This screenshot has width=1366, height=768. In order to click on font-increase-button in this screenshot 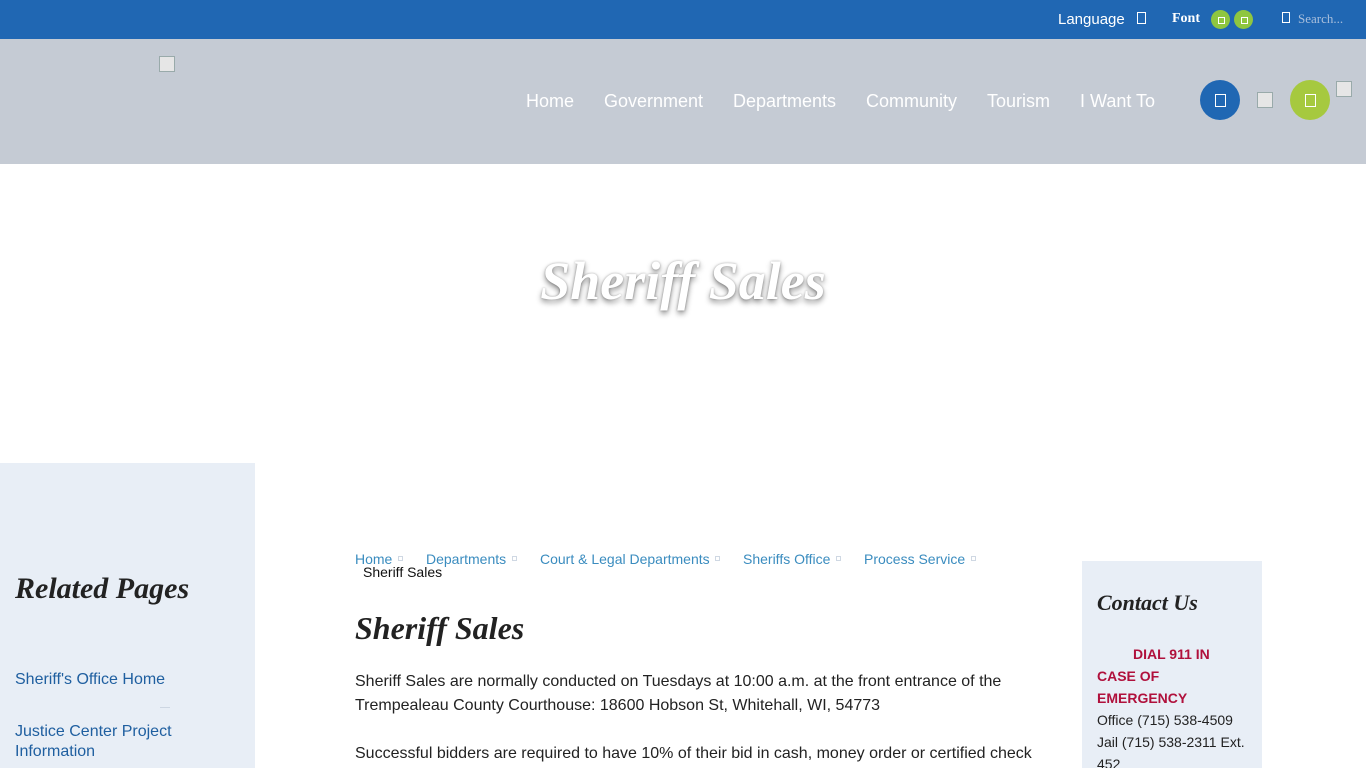, I will do `click(1243, 19)`.